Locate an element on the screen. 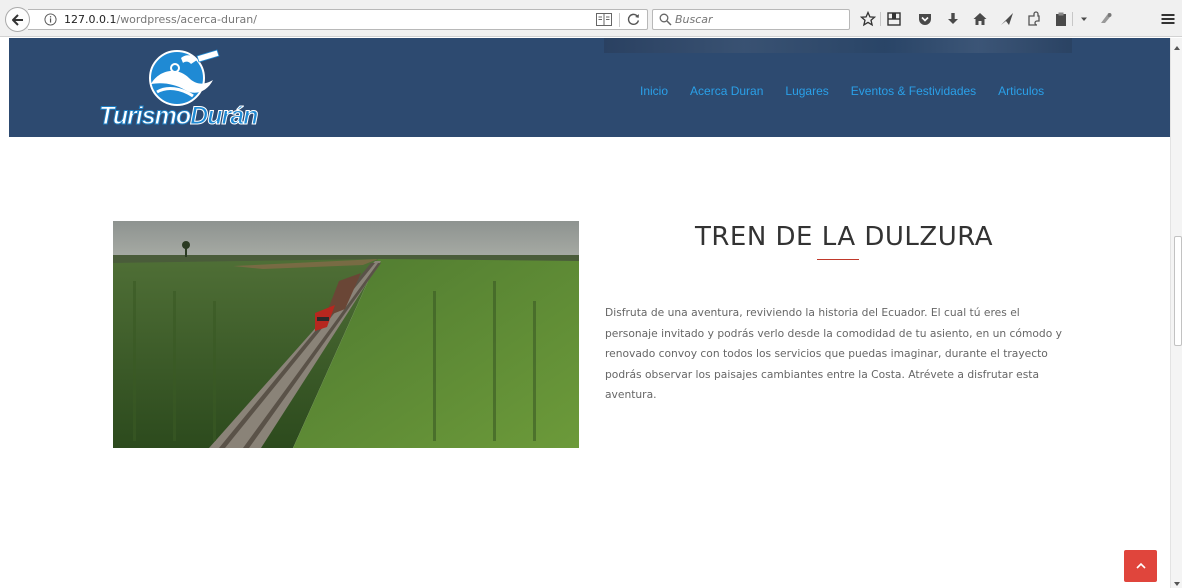  logo-wordmark: TurismoDurán is located at coordinates (178, 116).